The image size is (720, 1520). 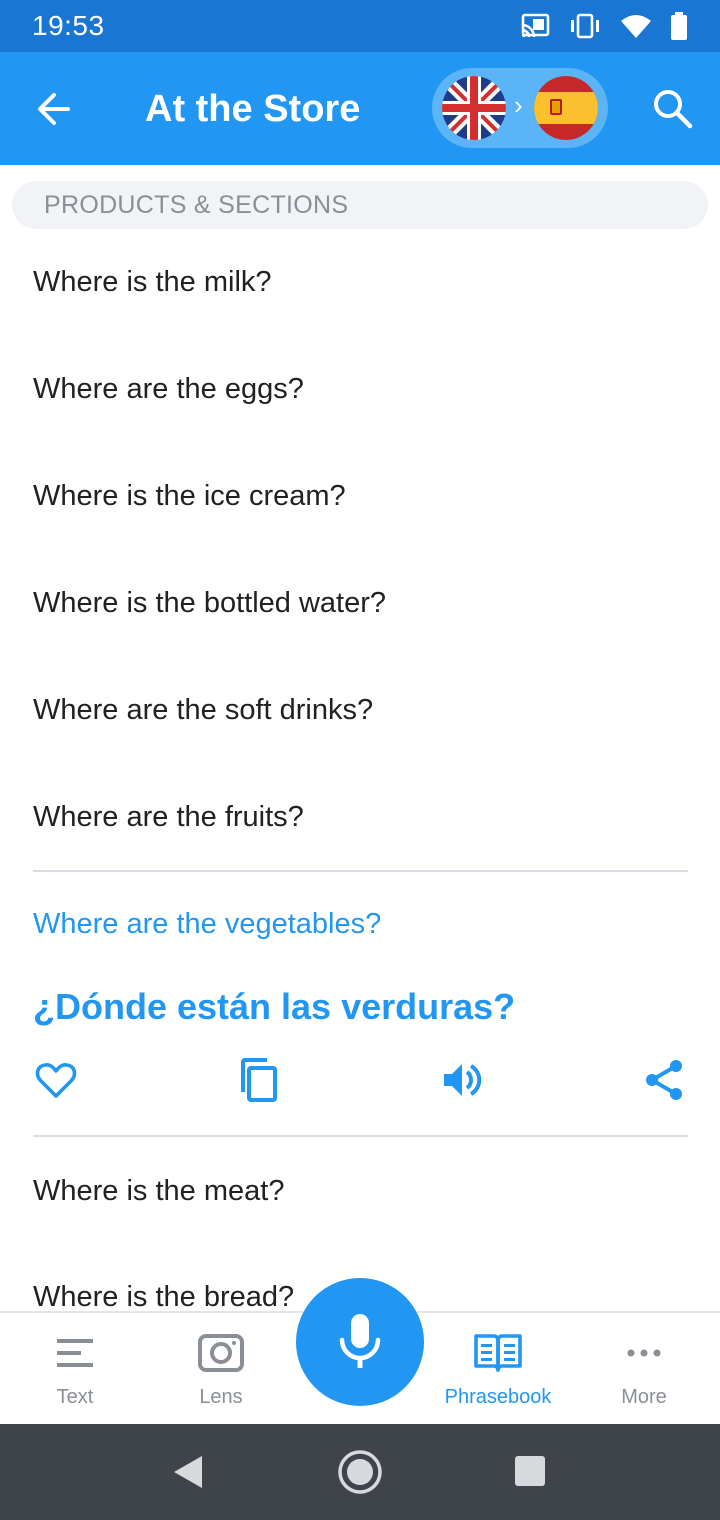 What do you see at coordinates (530, 1471) in the screenshot?
I see `system-recents-icon` at bounding box center [530, 1471].